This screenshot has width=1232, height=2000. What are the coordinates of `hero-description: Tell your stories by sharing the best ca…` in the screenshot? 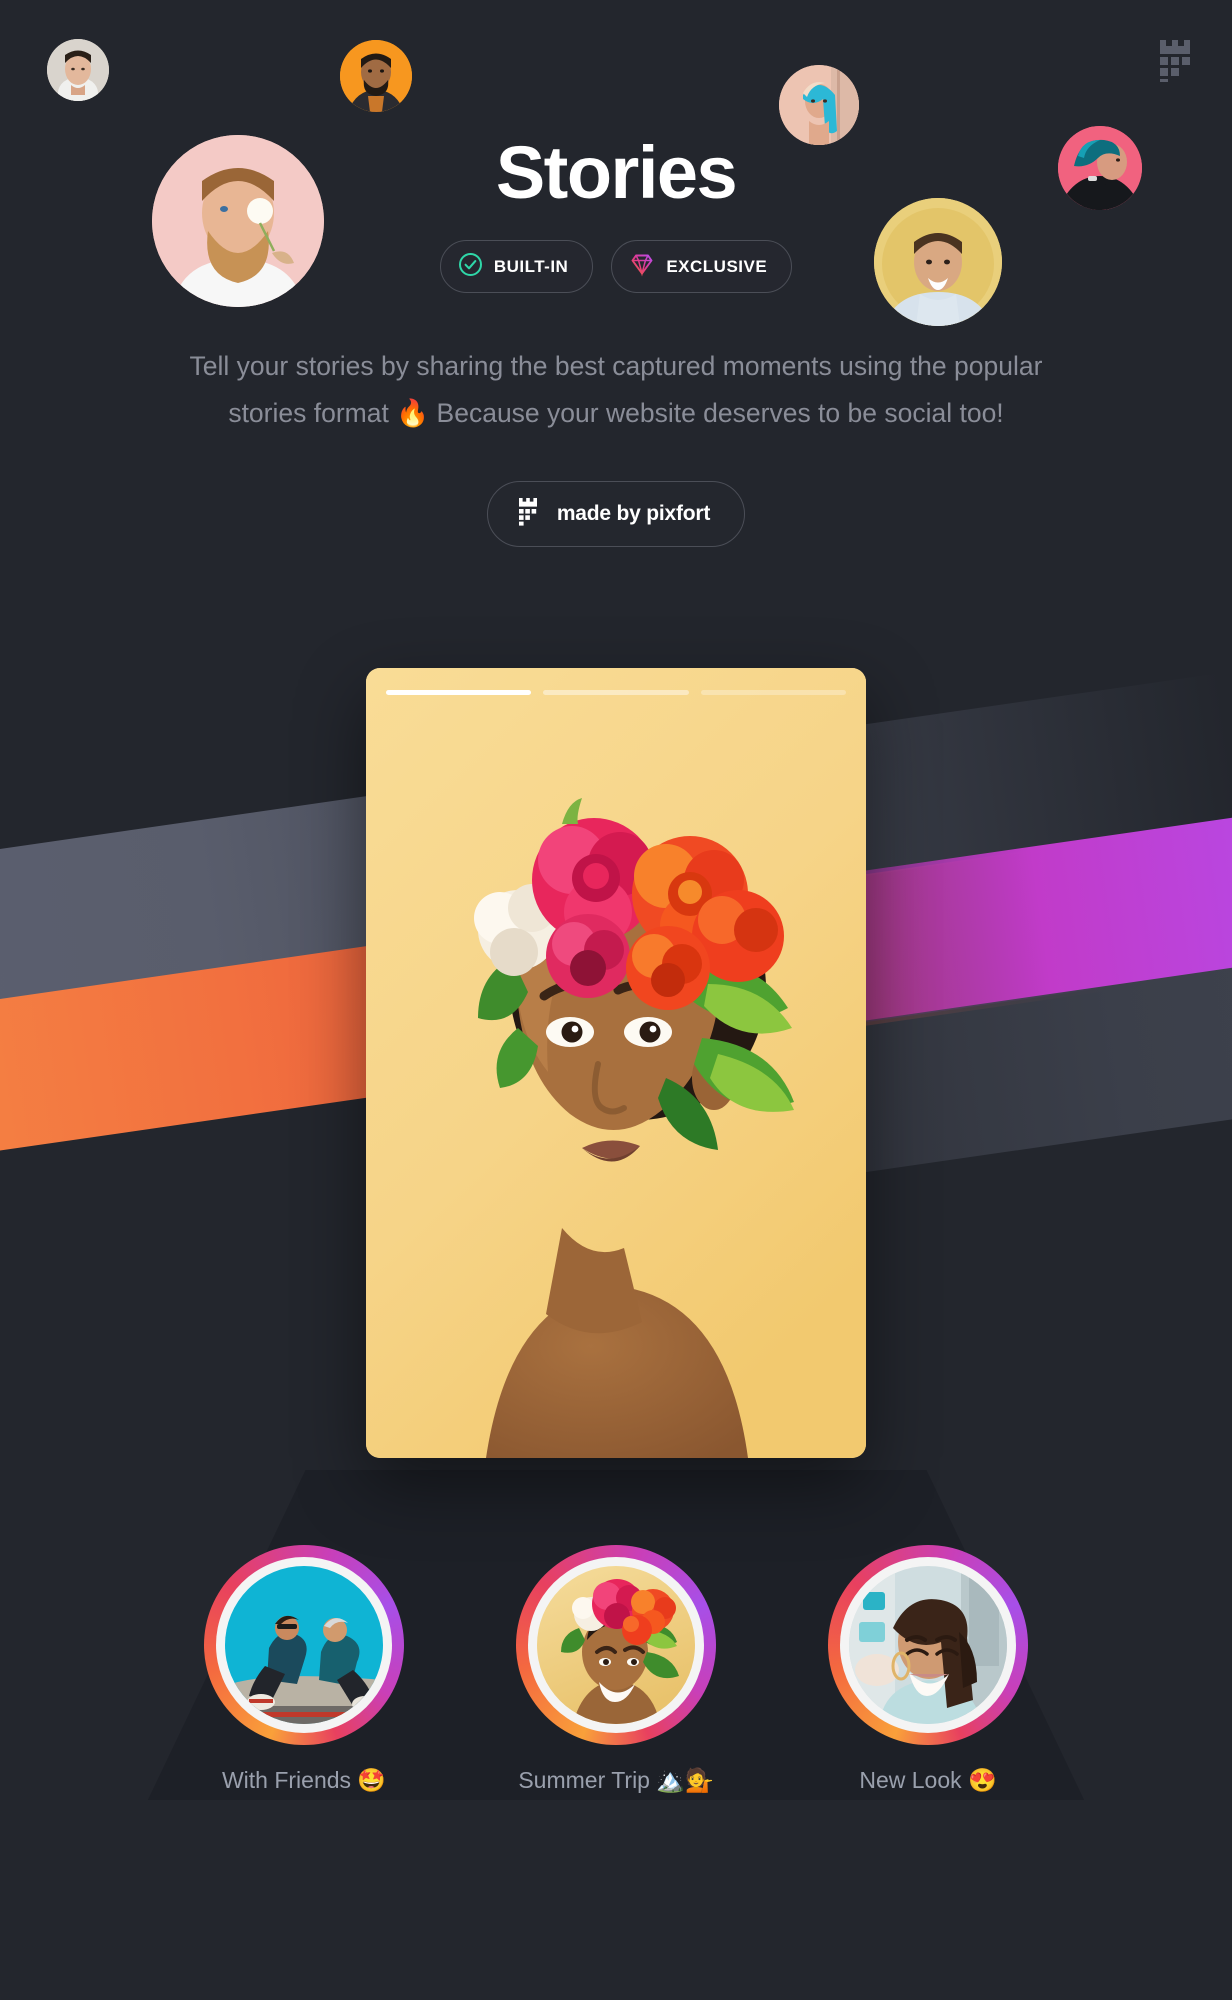 It's located at (616, 390).